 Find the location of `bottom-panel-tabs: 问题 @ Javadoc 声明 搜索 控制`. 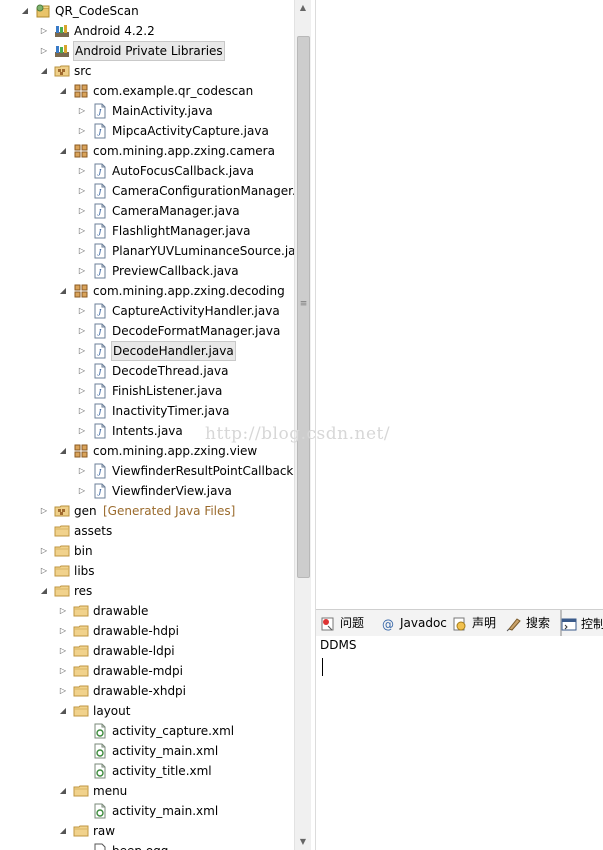

bottom-panel-tabs: 问题 @ Javadoc 声明 搜索 控制 is located at coordinates (459, 623).